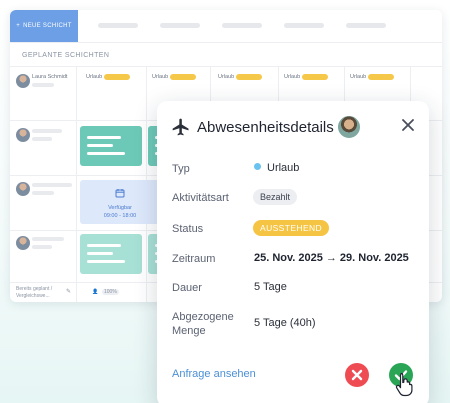 The image size is (450, 403). Describe the element at coordinates (291, 228) in the screenshot. I see `status-badge: AUSSTEHEND` at that location.